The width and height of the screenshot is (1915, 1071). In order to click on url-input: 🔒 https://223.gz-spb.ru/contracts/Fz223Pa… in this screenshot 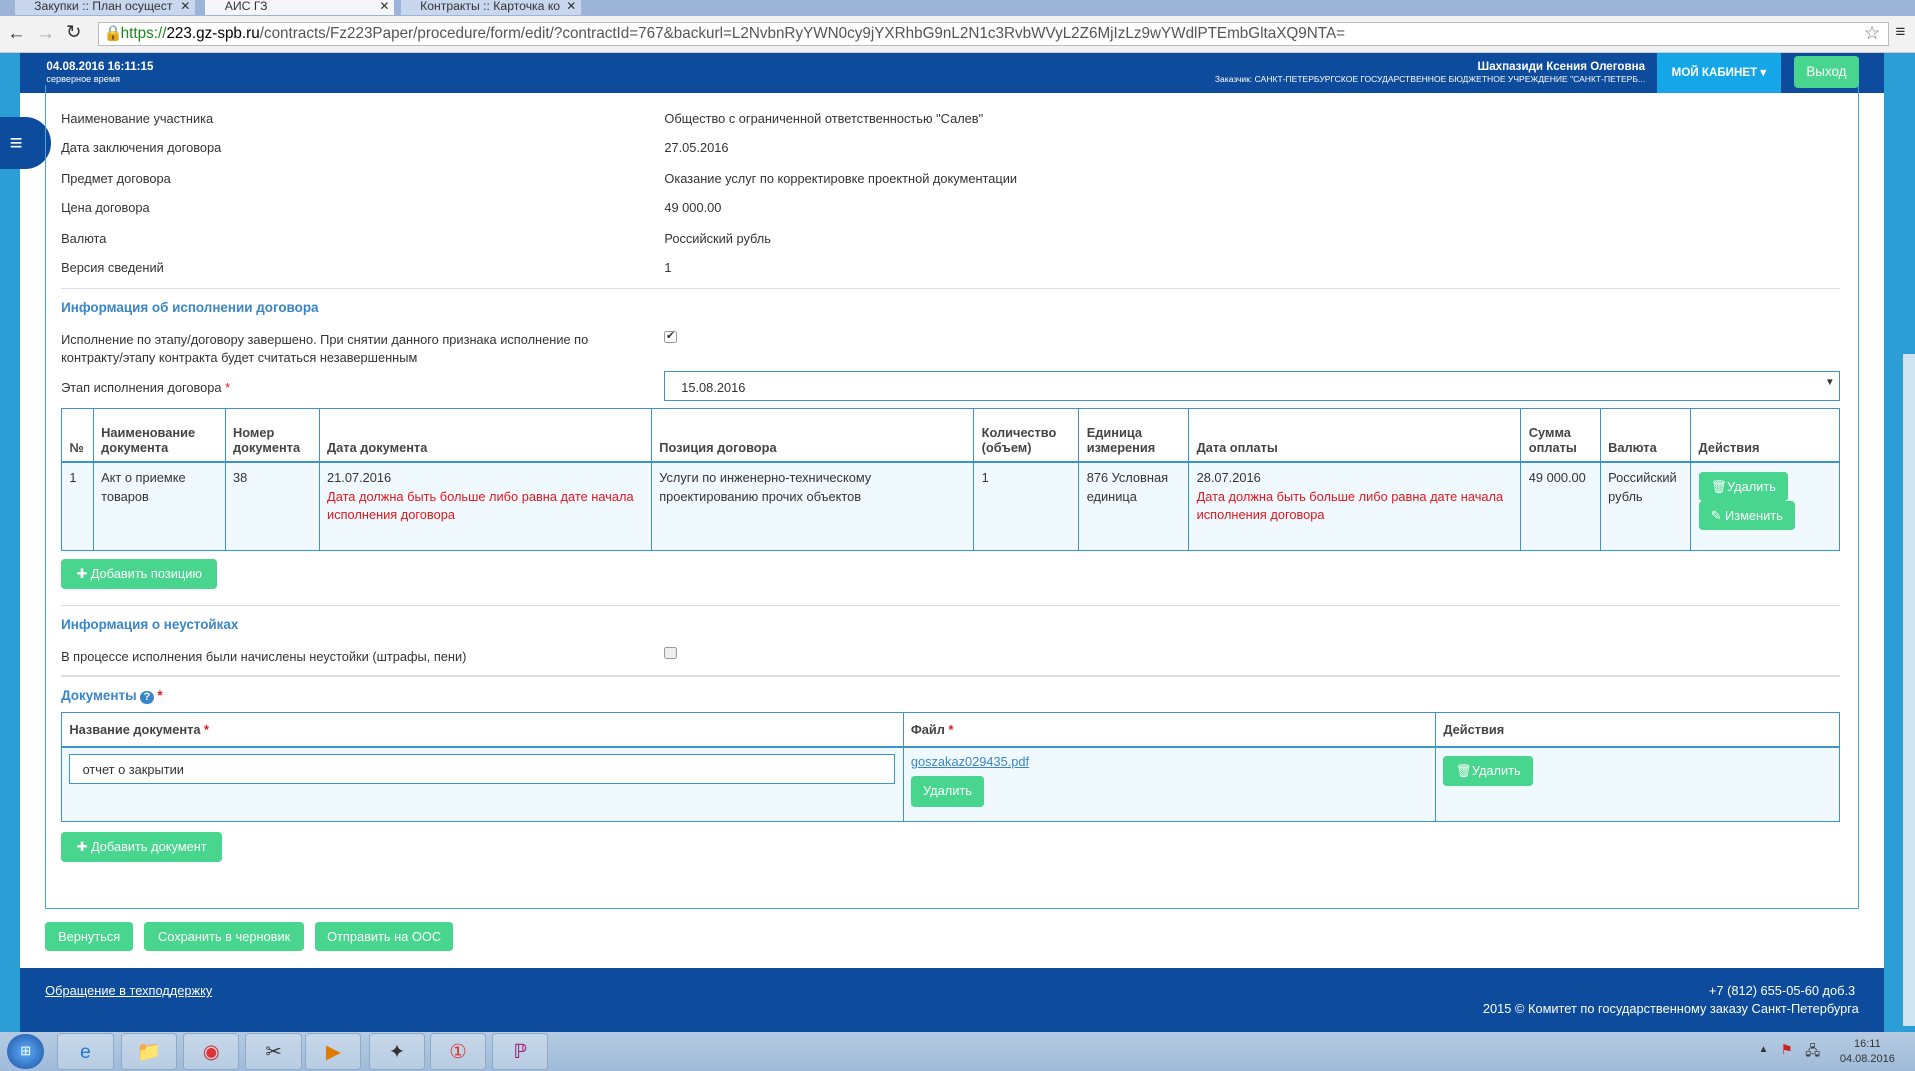, I will do `click(993, 34)`.